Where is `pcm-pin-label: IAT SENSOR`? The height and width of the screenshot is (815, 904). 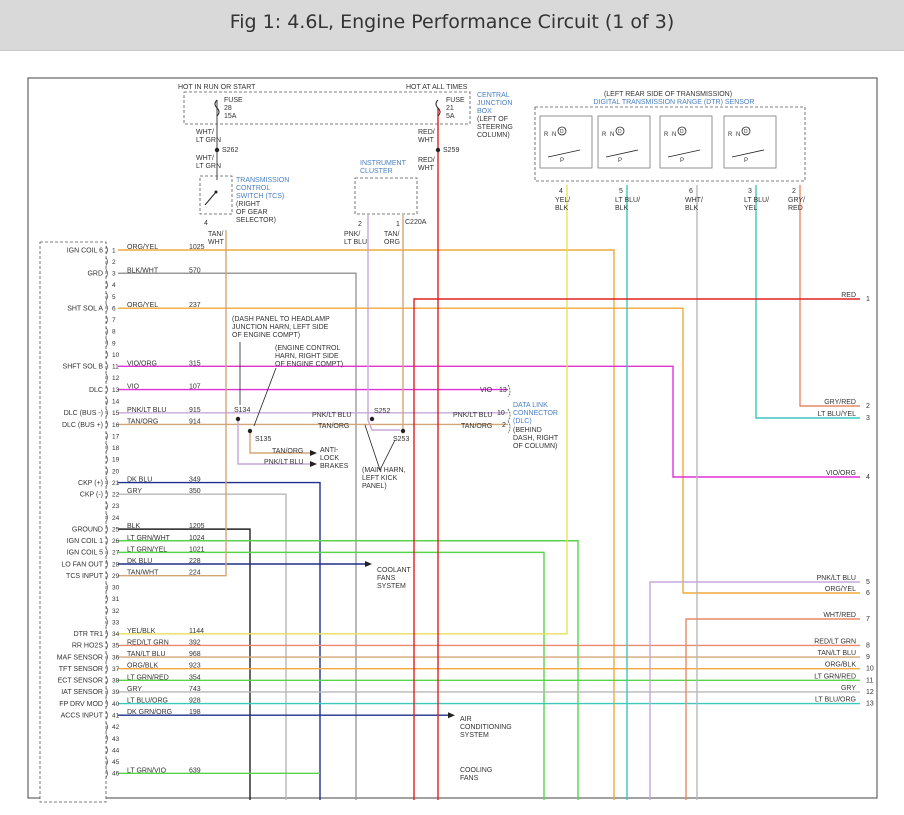 pcm-pin-label: IAT SENSOR is located at coordinates (82, 692).